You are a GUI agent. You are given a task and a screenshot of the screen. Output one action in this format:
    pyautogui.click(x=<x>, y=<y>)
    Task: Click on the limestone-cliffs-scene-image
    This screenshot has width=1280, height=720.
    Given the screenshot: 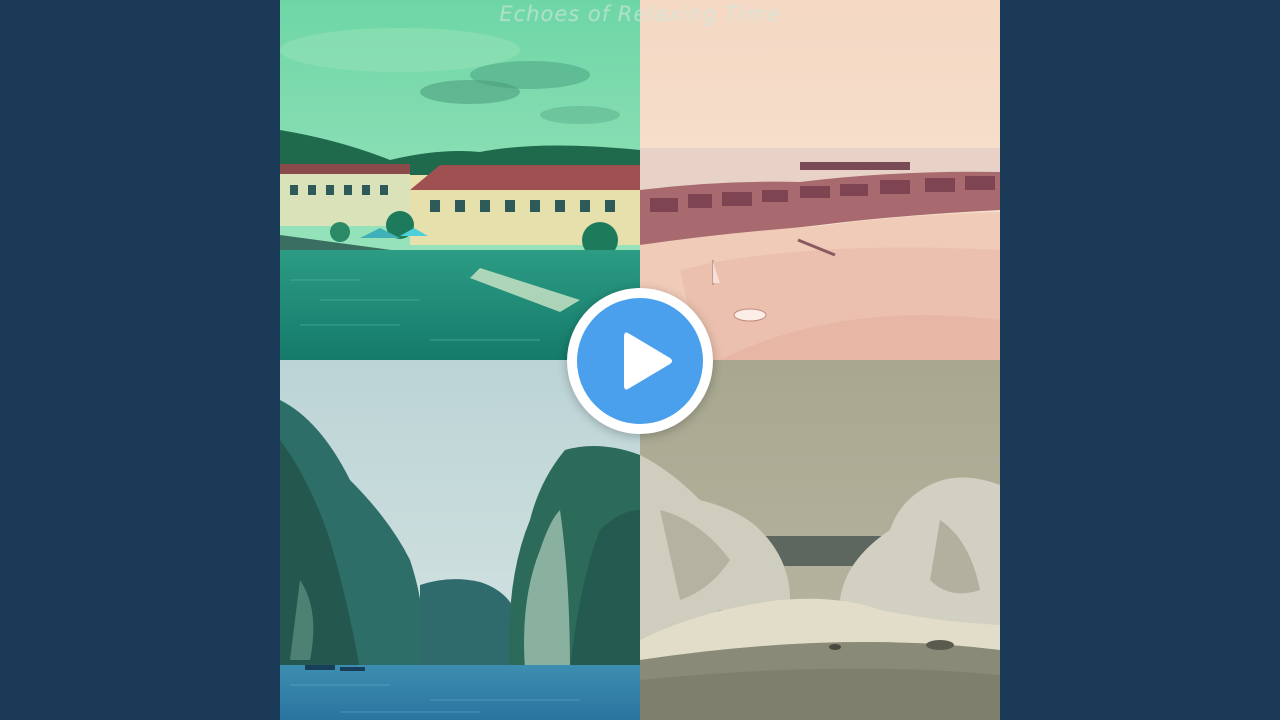 What is the action you would take?
    pyautogui.click(x=460, y=540)
    